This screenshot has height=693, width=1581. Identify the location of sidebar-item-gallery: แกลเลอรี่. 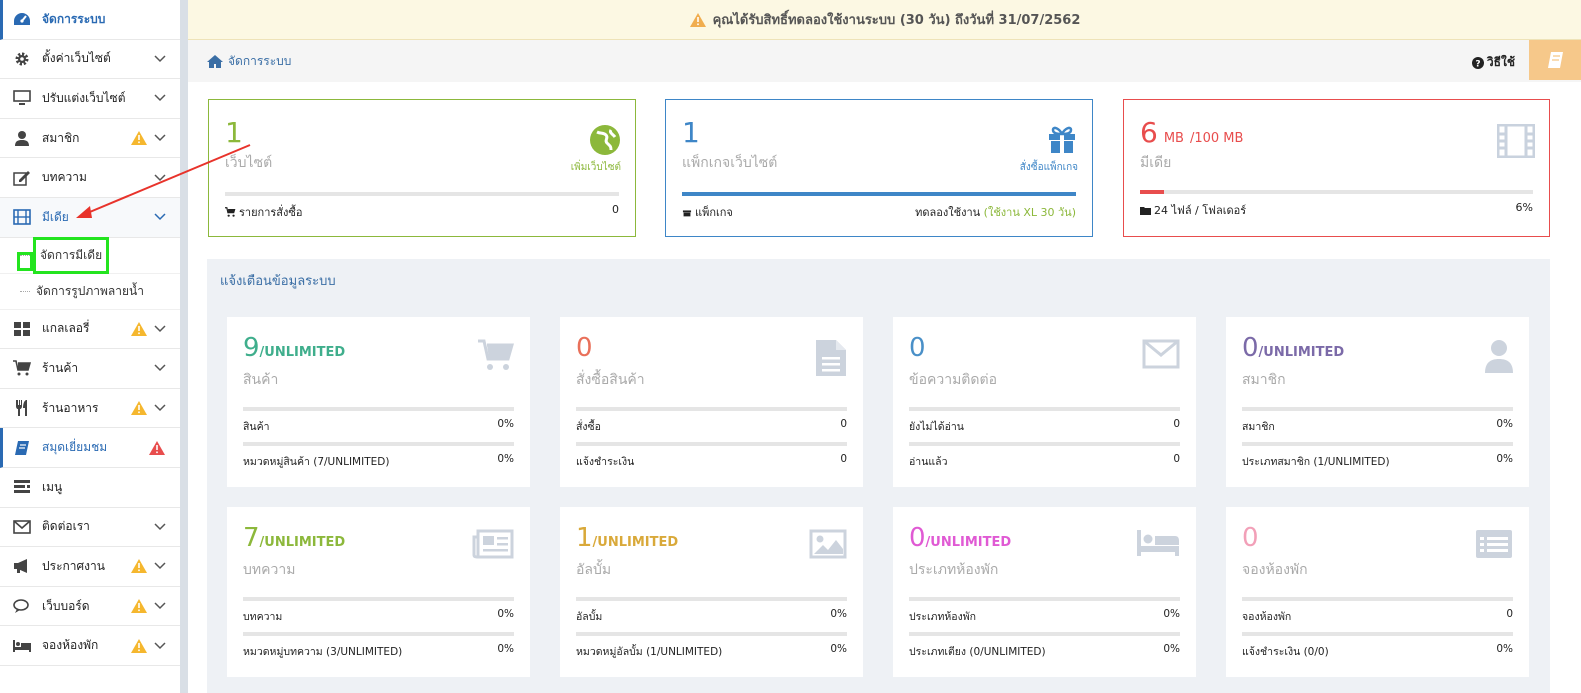
(90, 330).